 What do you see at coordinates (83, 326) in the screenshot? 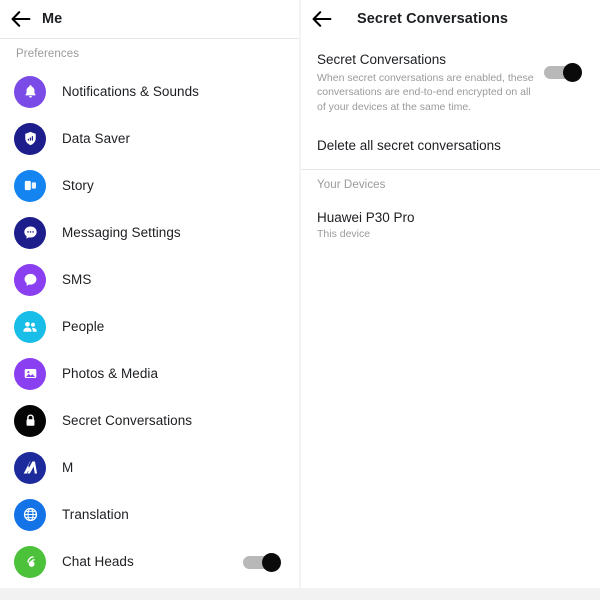
I see `settings-row-label: People` at bounding box center [83, 326].